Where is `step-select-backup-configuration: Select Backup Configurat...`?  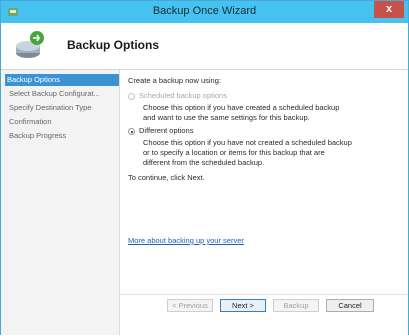
step-select-backup-configuration: Select Backup Configurat... is located at coordinates (62, 94).